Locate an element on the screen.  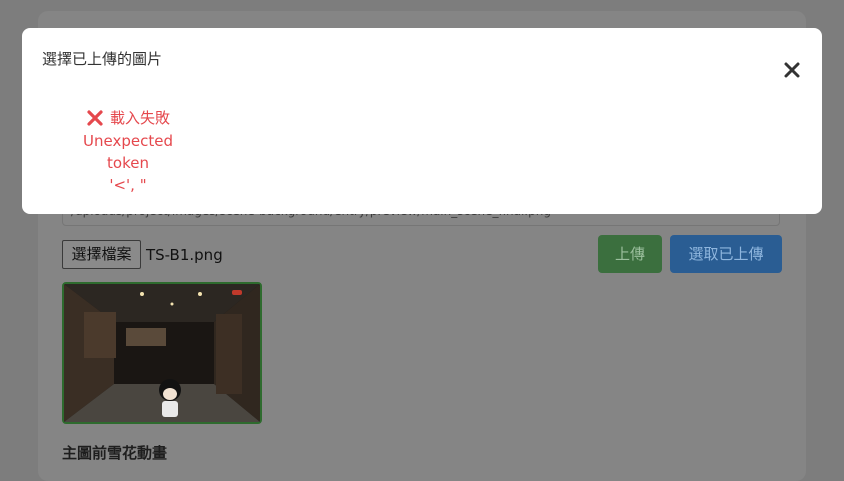
x-mark-icon is located at coordinates (95, 118).